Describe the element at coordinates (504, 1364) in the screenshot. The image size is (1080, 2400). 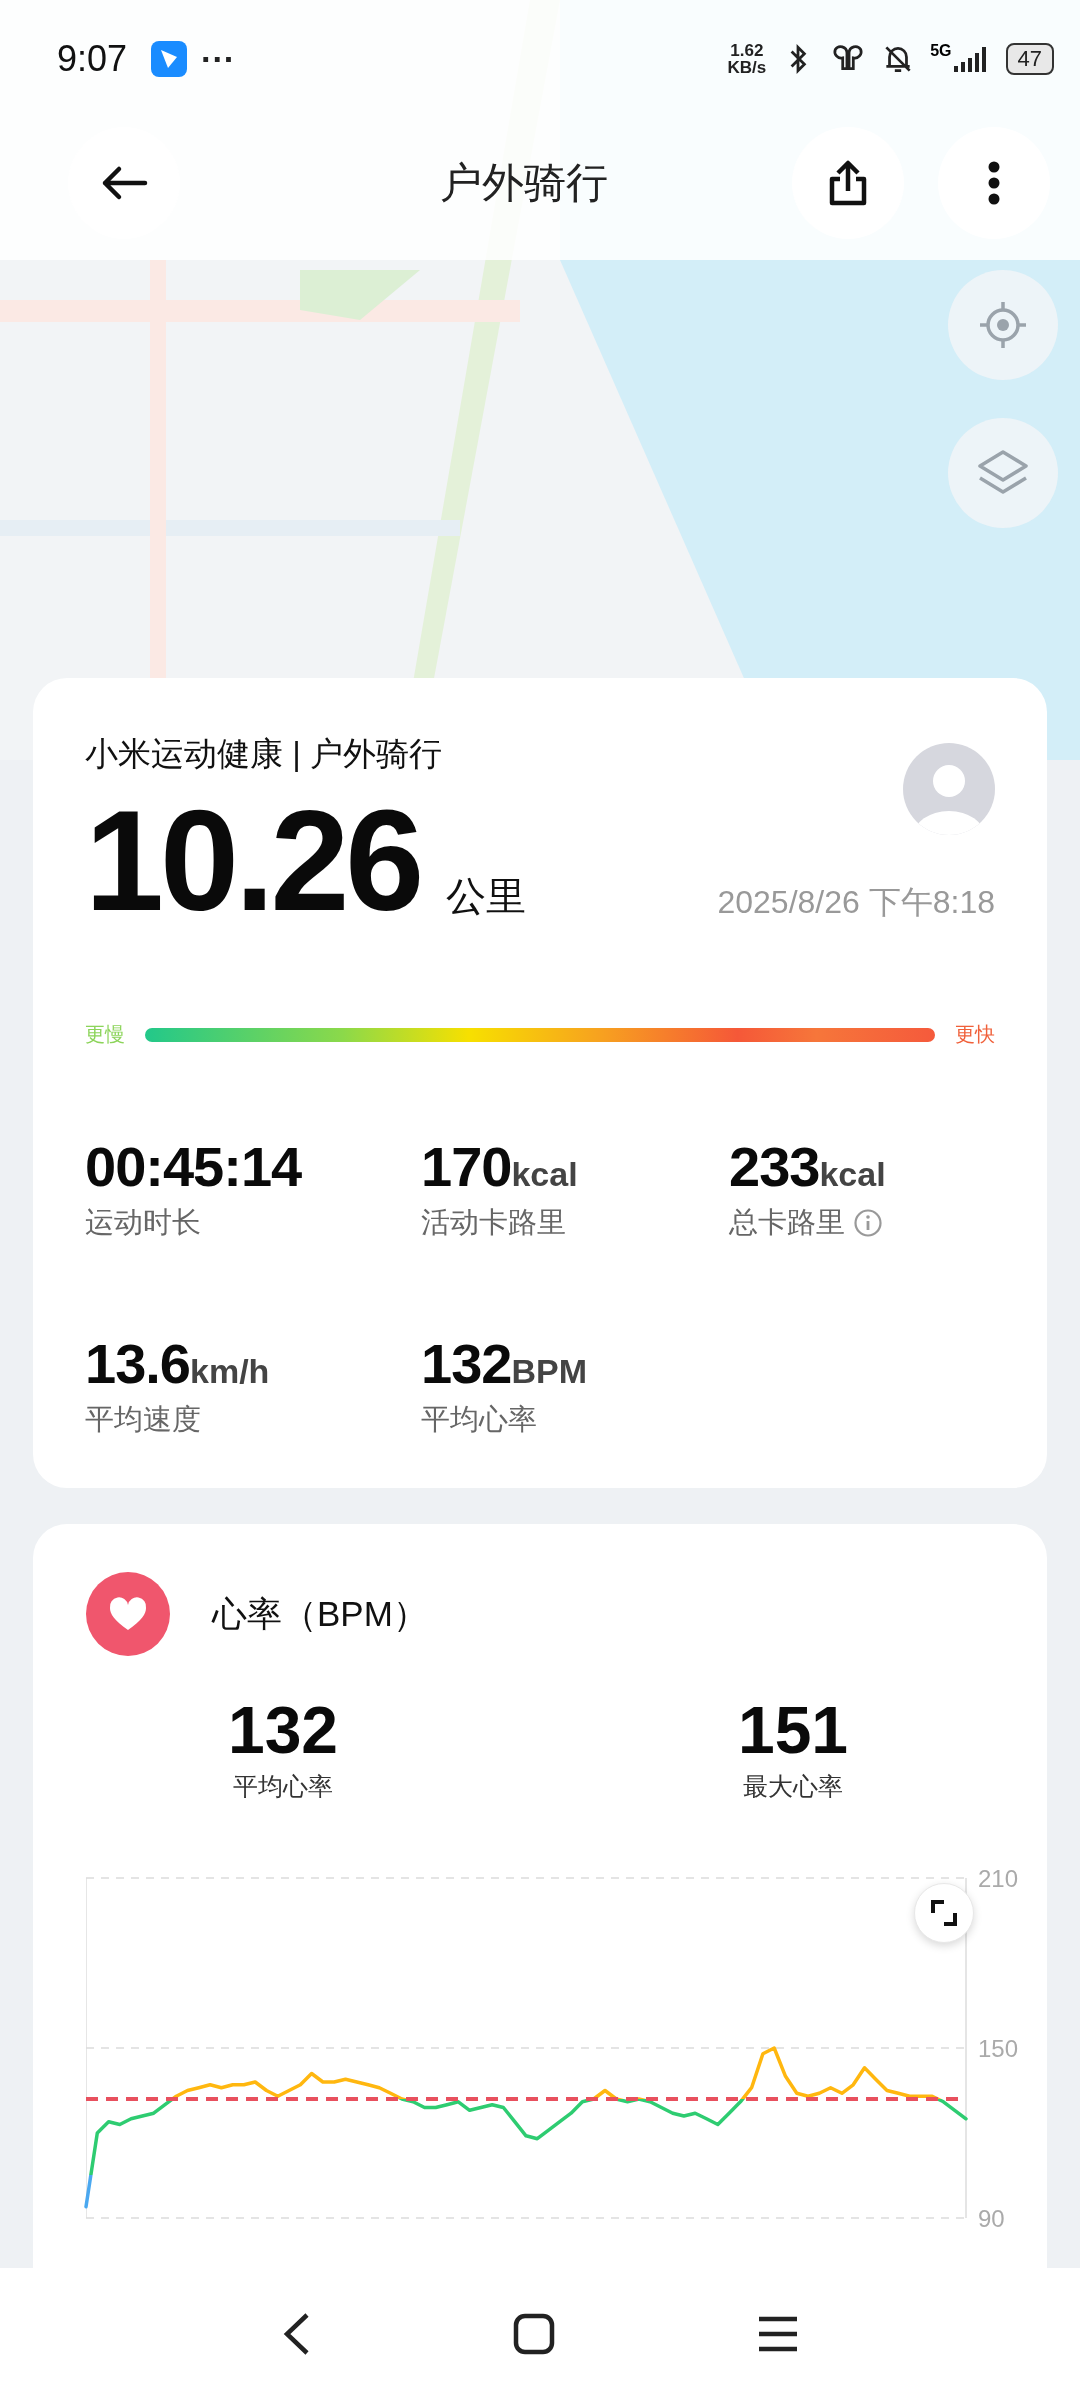
I see `stat-value: 132BPM` at that location.